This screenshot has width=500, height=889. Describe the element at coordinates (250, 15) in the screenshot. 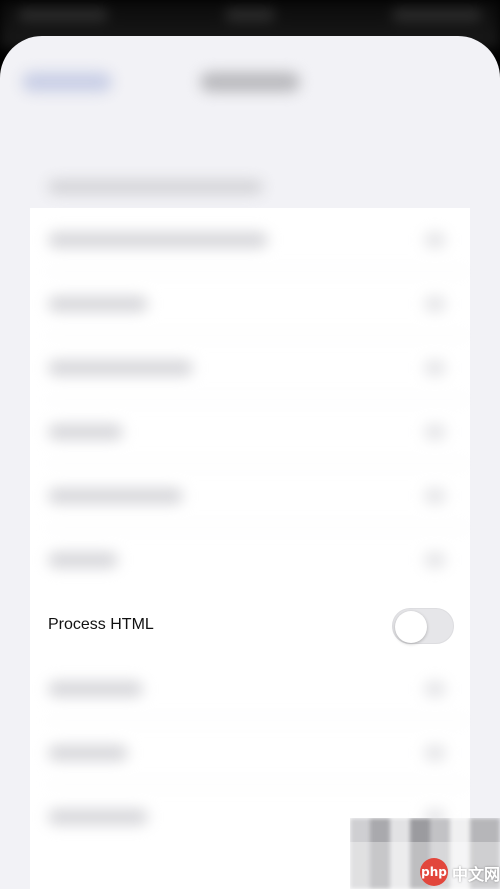

I see `status-notch-blur` at that location.